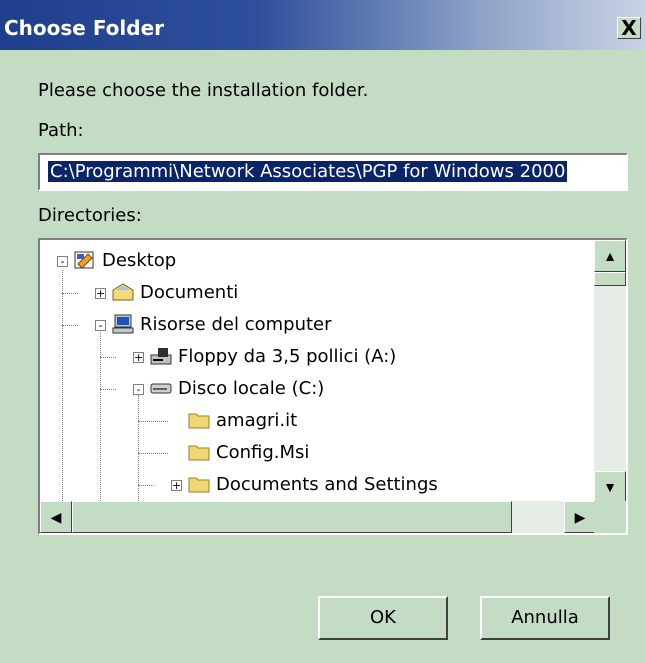  What do you see at coordinates (287, 356) in the screenshot?
I see `tree-item-label: Floppy da 3,5 pollici (A:)` at bounding box center [287, 356].